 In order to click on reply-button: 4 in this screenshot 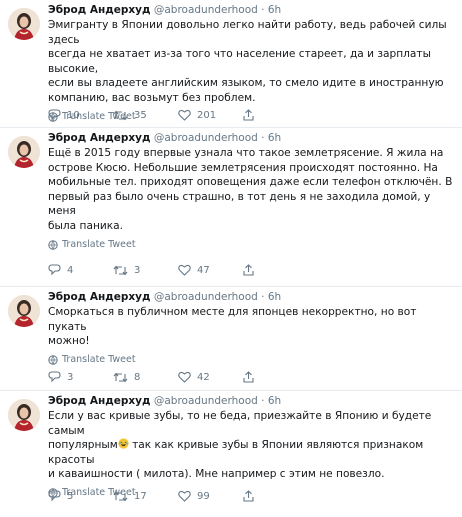, I will do `click(80, 270)`.